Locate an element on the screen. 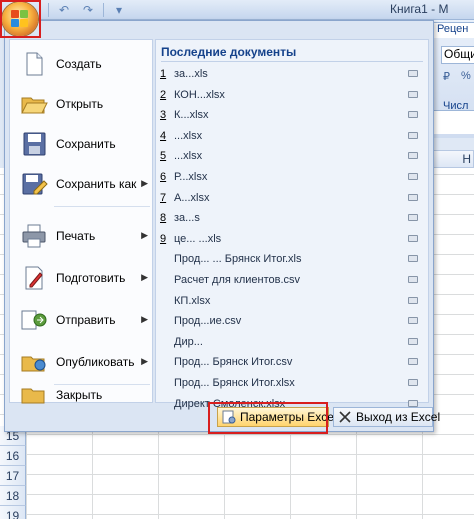  recent-document-name: Прод... Брянск Итог.xlsx is located at coordinates (234, 383).